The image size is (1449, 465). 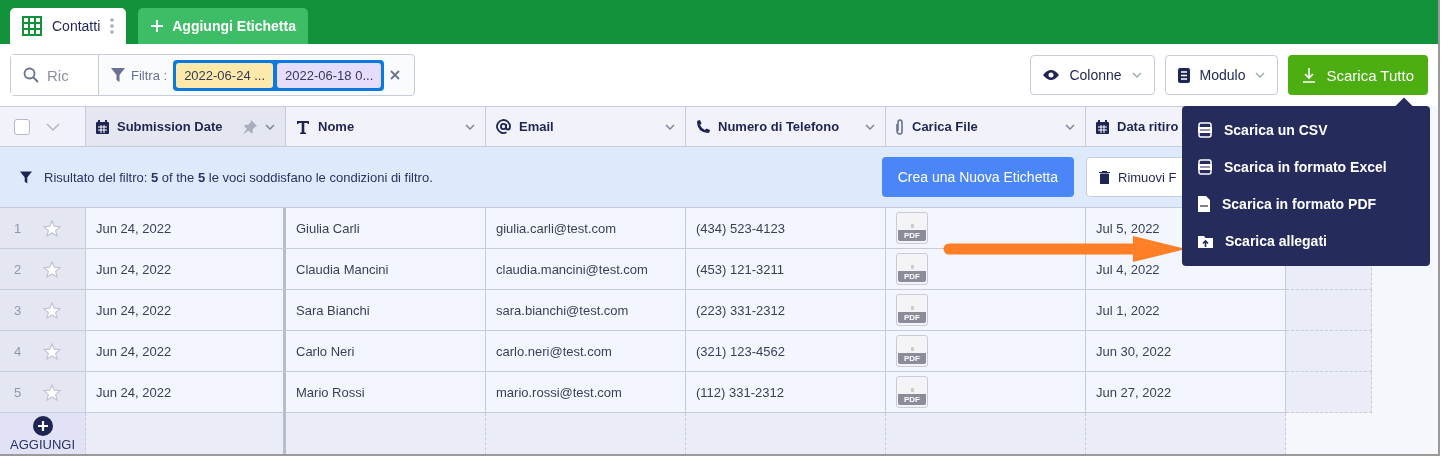 I want to click on row-number: 2, so click(x=18, y=269).